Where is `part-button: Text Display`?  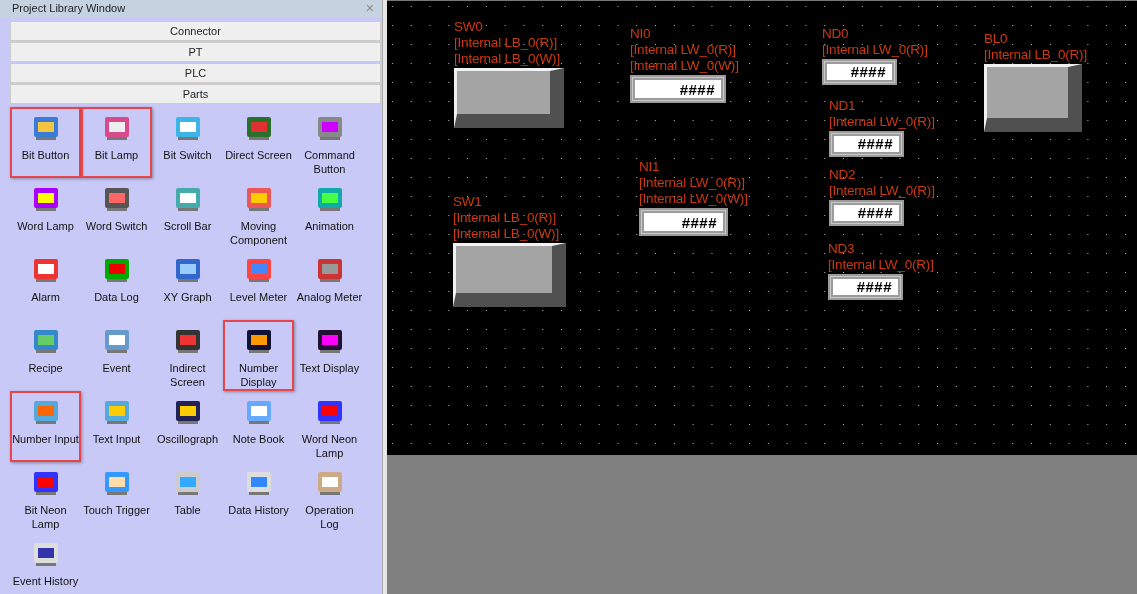 part-button: Text Display is located at coordinates (329, 355).